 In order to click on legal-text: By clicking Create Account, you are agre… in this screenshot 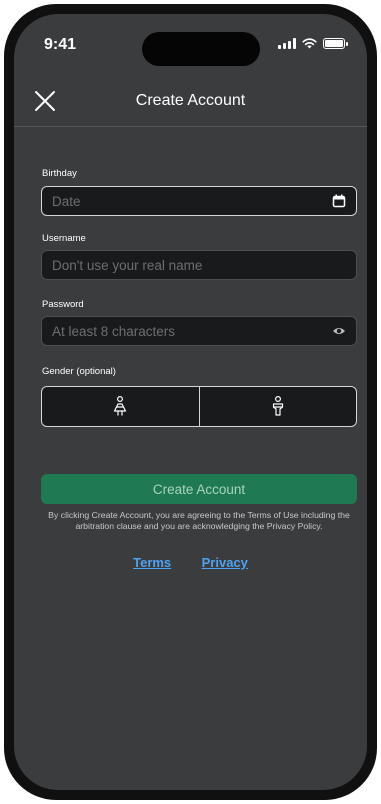, I will do `click(199, 521)`.